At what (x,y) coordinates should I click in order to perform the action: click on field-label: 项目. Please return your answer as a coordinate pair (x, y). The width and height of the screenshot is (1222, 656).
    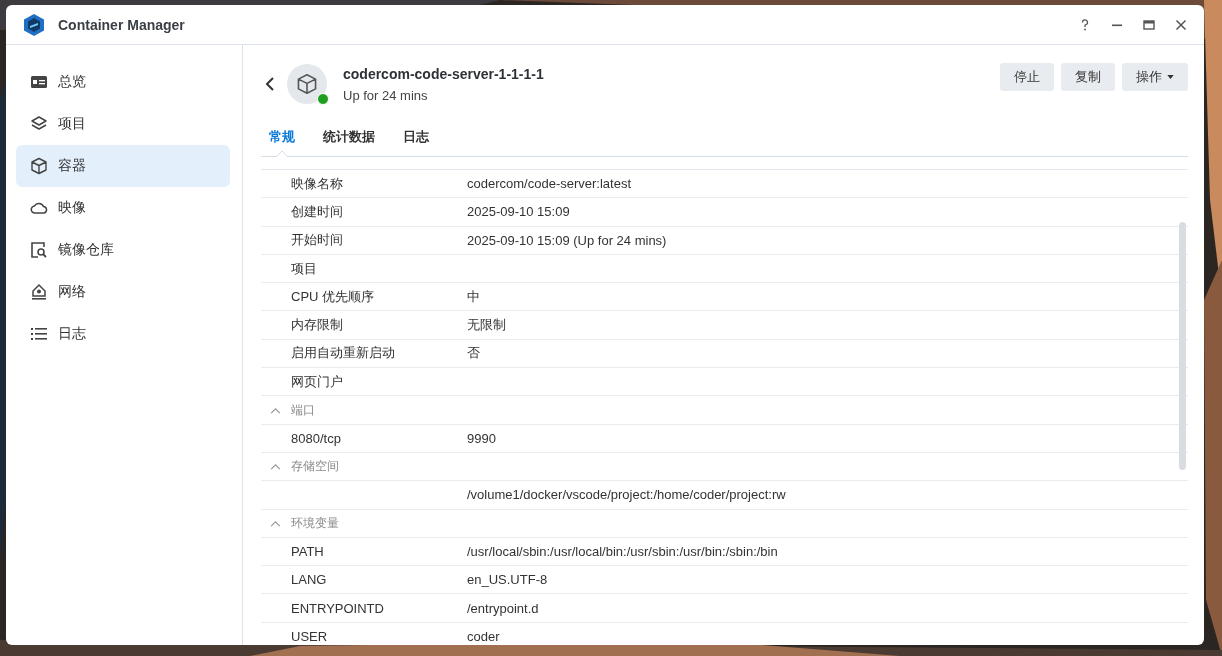
    Looking at the image, I should click on (304, 268).